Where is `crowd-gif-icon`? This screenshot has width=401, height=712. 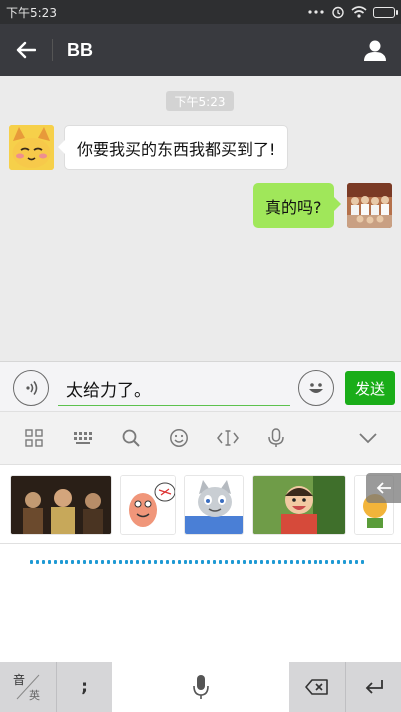
crowd-gif-icon is located at coordinates (61, 505).